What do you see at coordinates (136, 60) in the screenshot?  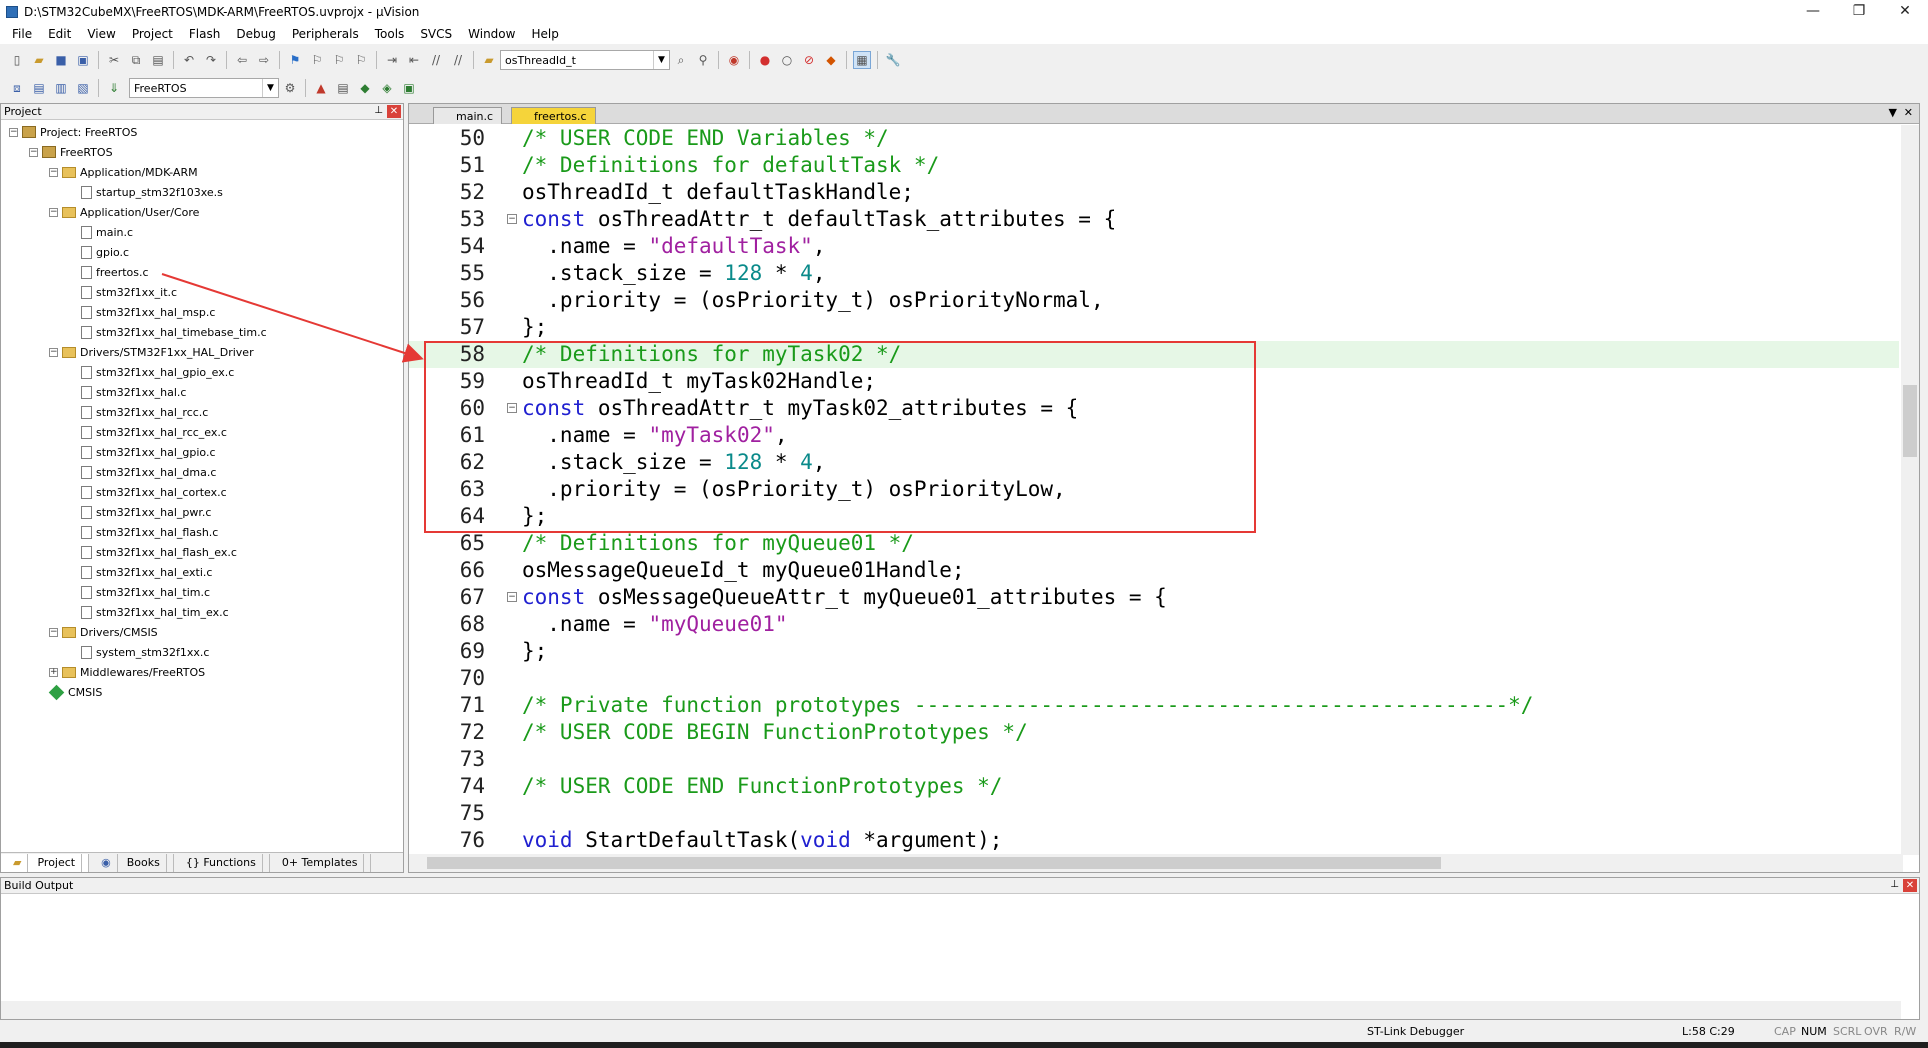 I see `copy-icon: ⧉` at bounding box center [136, 60].